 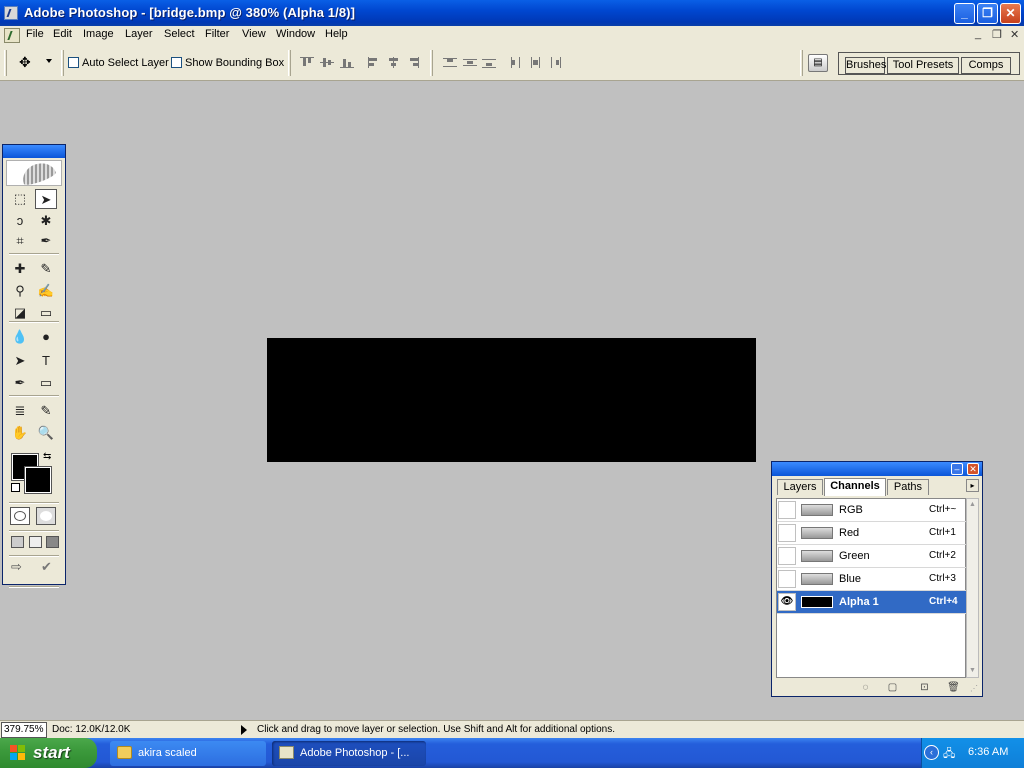 What do you see at coordinates (20, 411) in the screenshot?
I see `notes-icon: ≣` at bounding box center [20, 411].